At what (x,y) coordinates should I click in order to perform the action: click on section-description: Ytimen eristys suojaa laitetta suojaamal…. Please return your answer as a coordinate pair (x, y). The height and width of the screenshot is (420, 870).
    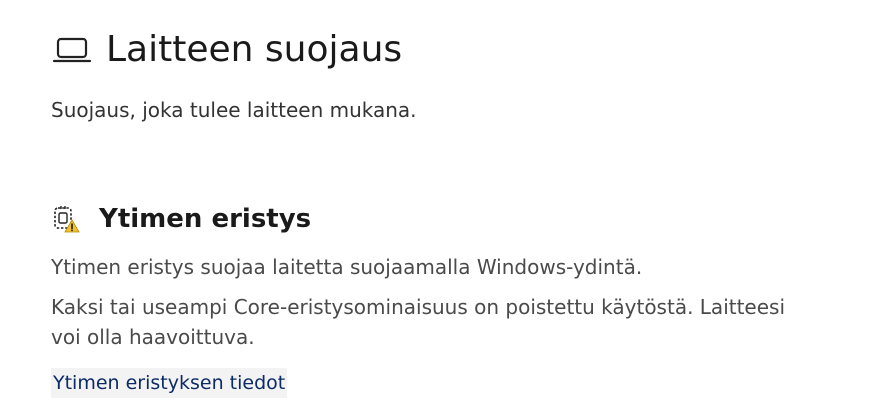
    Looking at the image, I should click on (347, 267).